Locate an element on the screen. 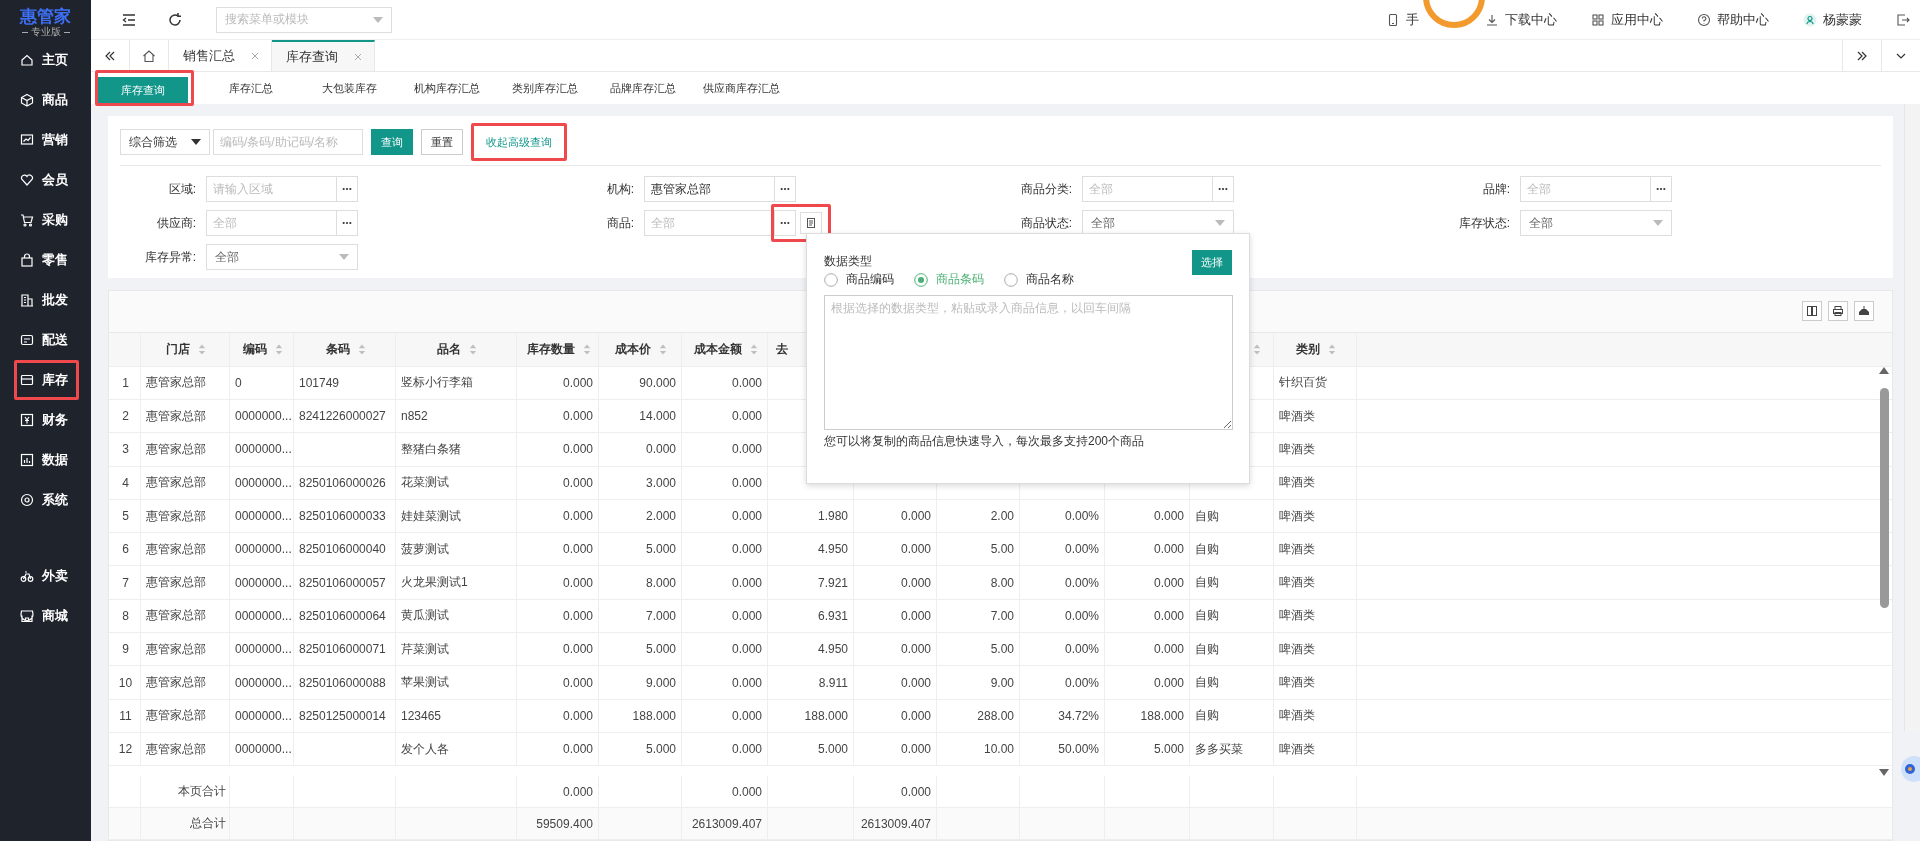 The height and width of the screenshot is (841, 1920). column-header: 品名 is located at coordinates (449, 349).